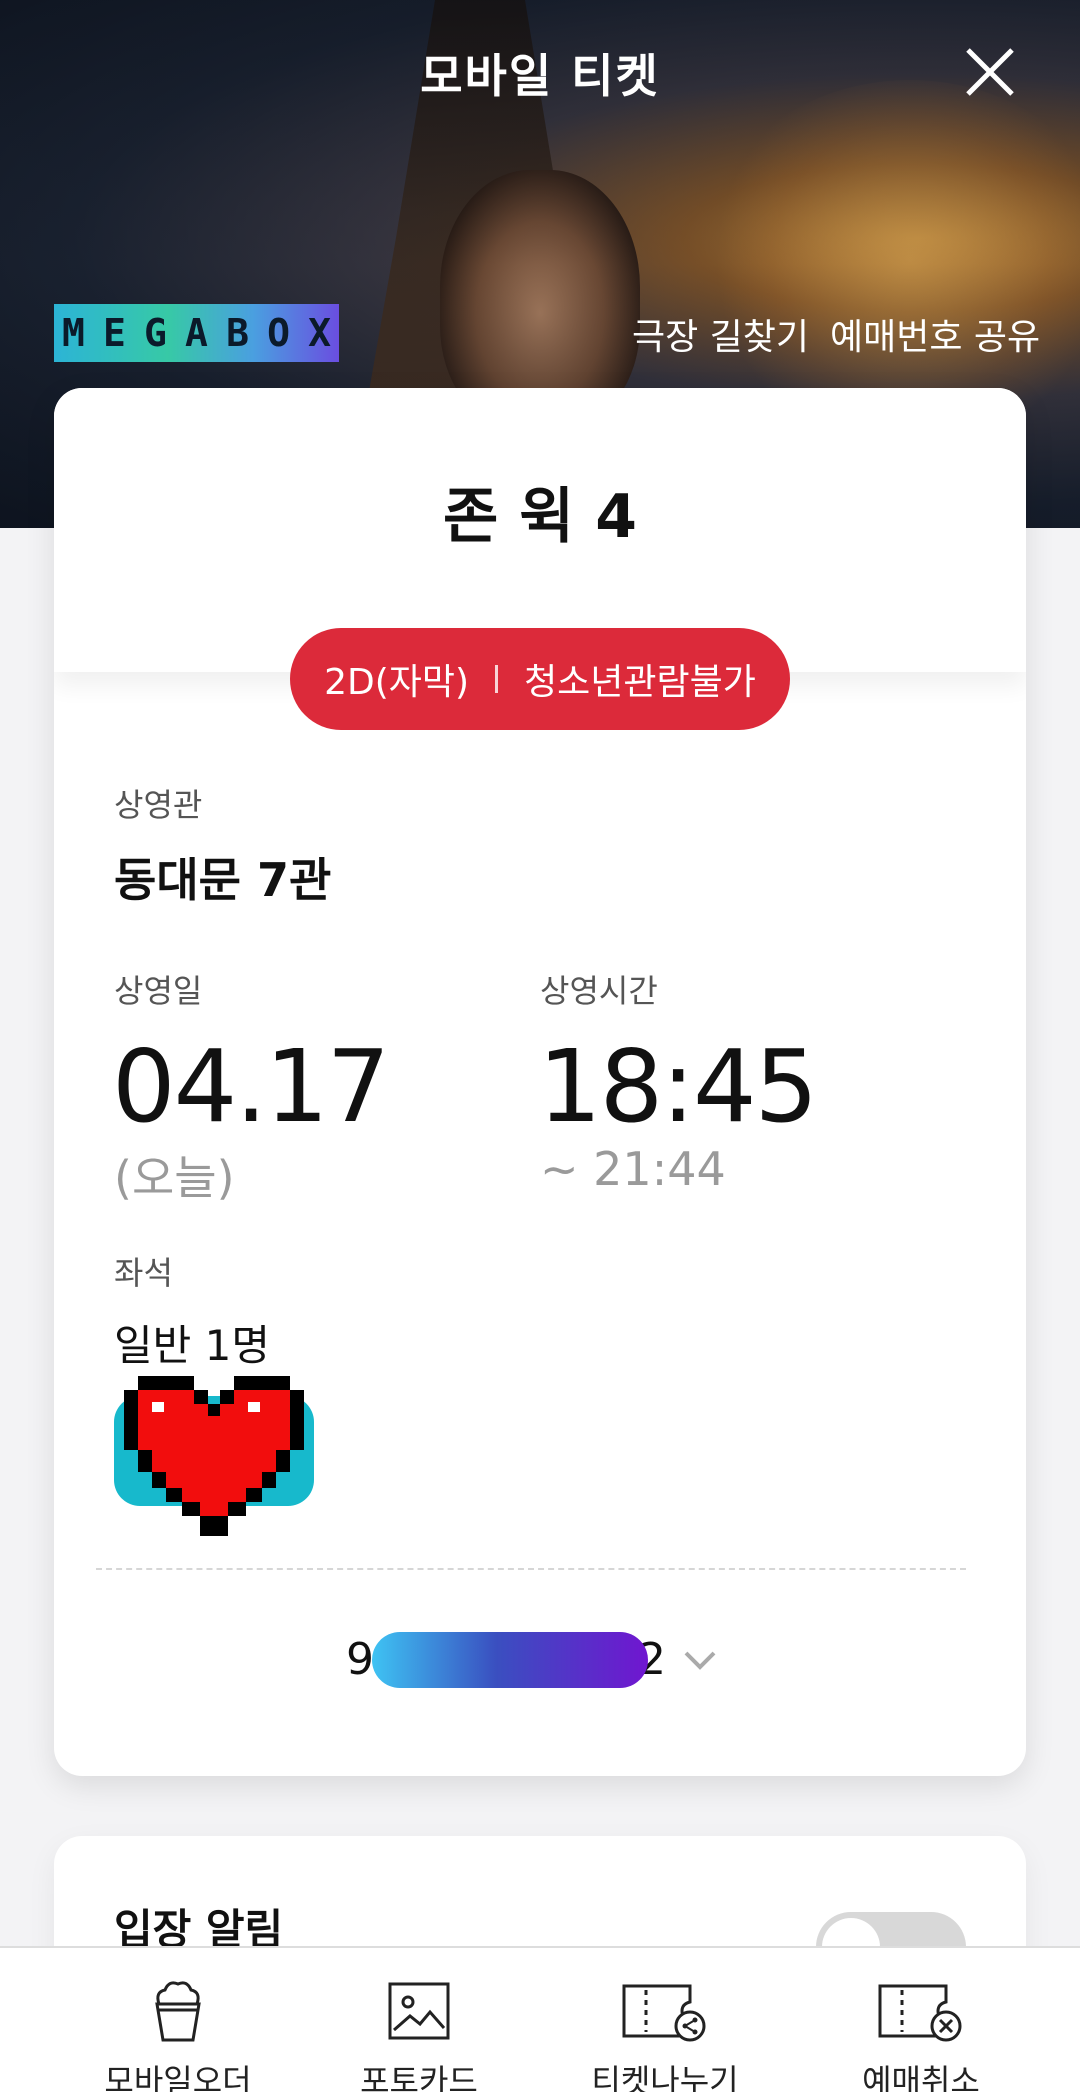 The image size is (1080, 2092). I want to click on close-icon, so click(990, 72).